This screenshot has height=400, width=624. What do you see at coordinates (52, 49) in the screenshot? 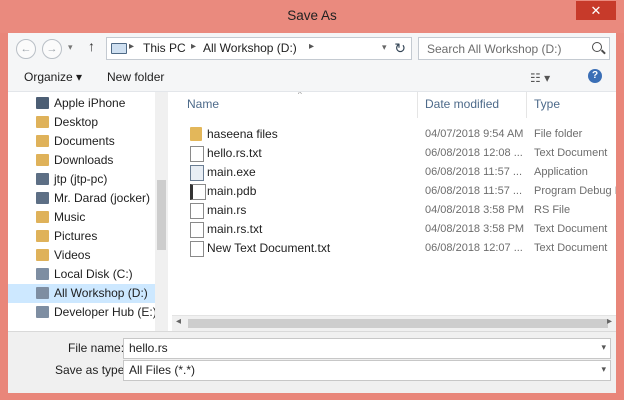
I see `forward-button: →` at bounding box center [52, 49].